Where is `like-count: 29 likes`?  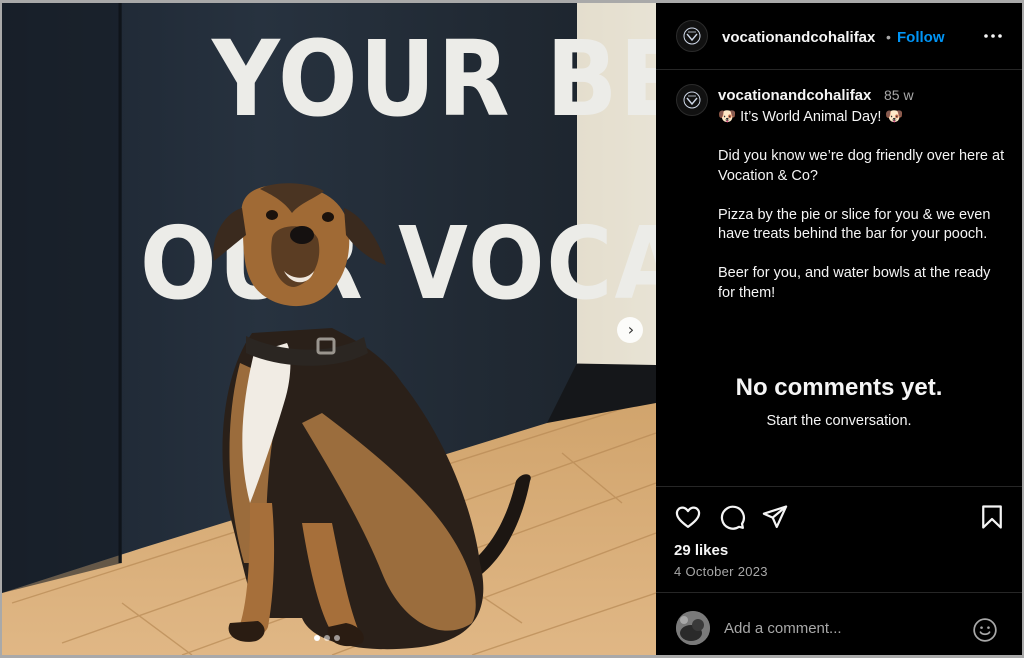
like-count: 29 likes is located at coordinates (701, 550).